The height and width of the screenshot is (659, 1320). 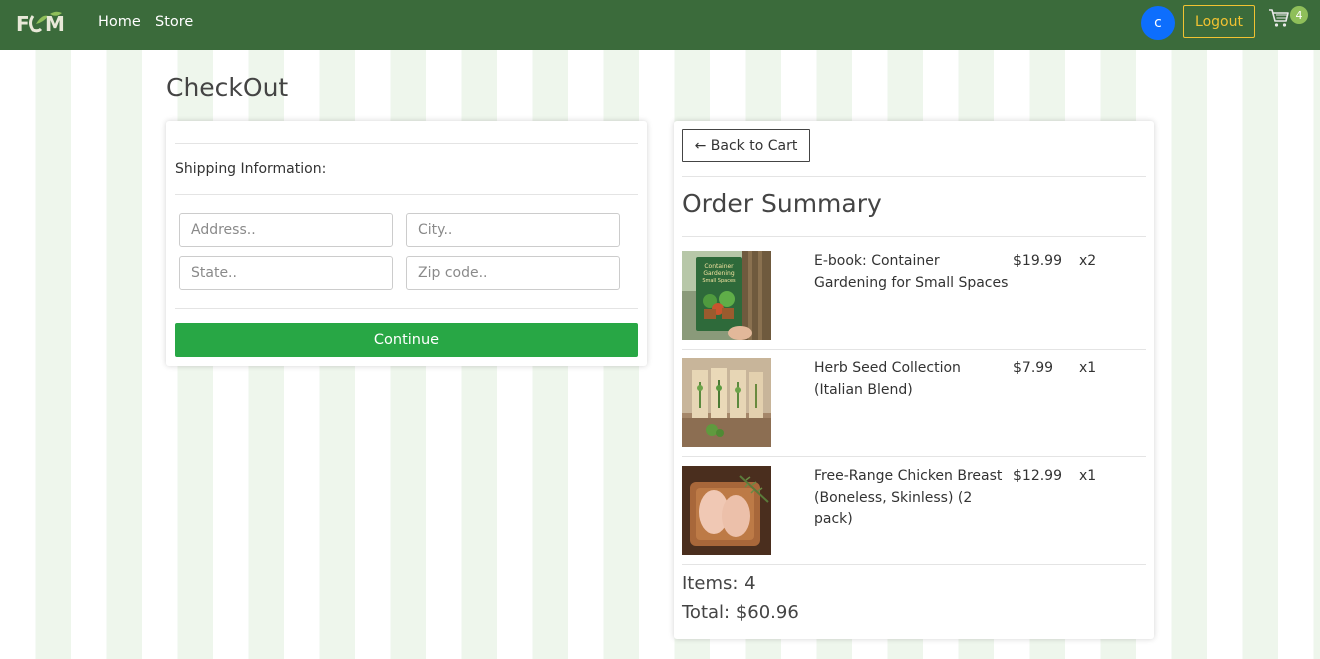 What do you see at coordinates (227, 87) in the screenshot?
I see `page-title: CheckOut` at bounding box center [227, 87].